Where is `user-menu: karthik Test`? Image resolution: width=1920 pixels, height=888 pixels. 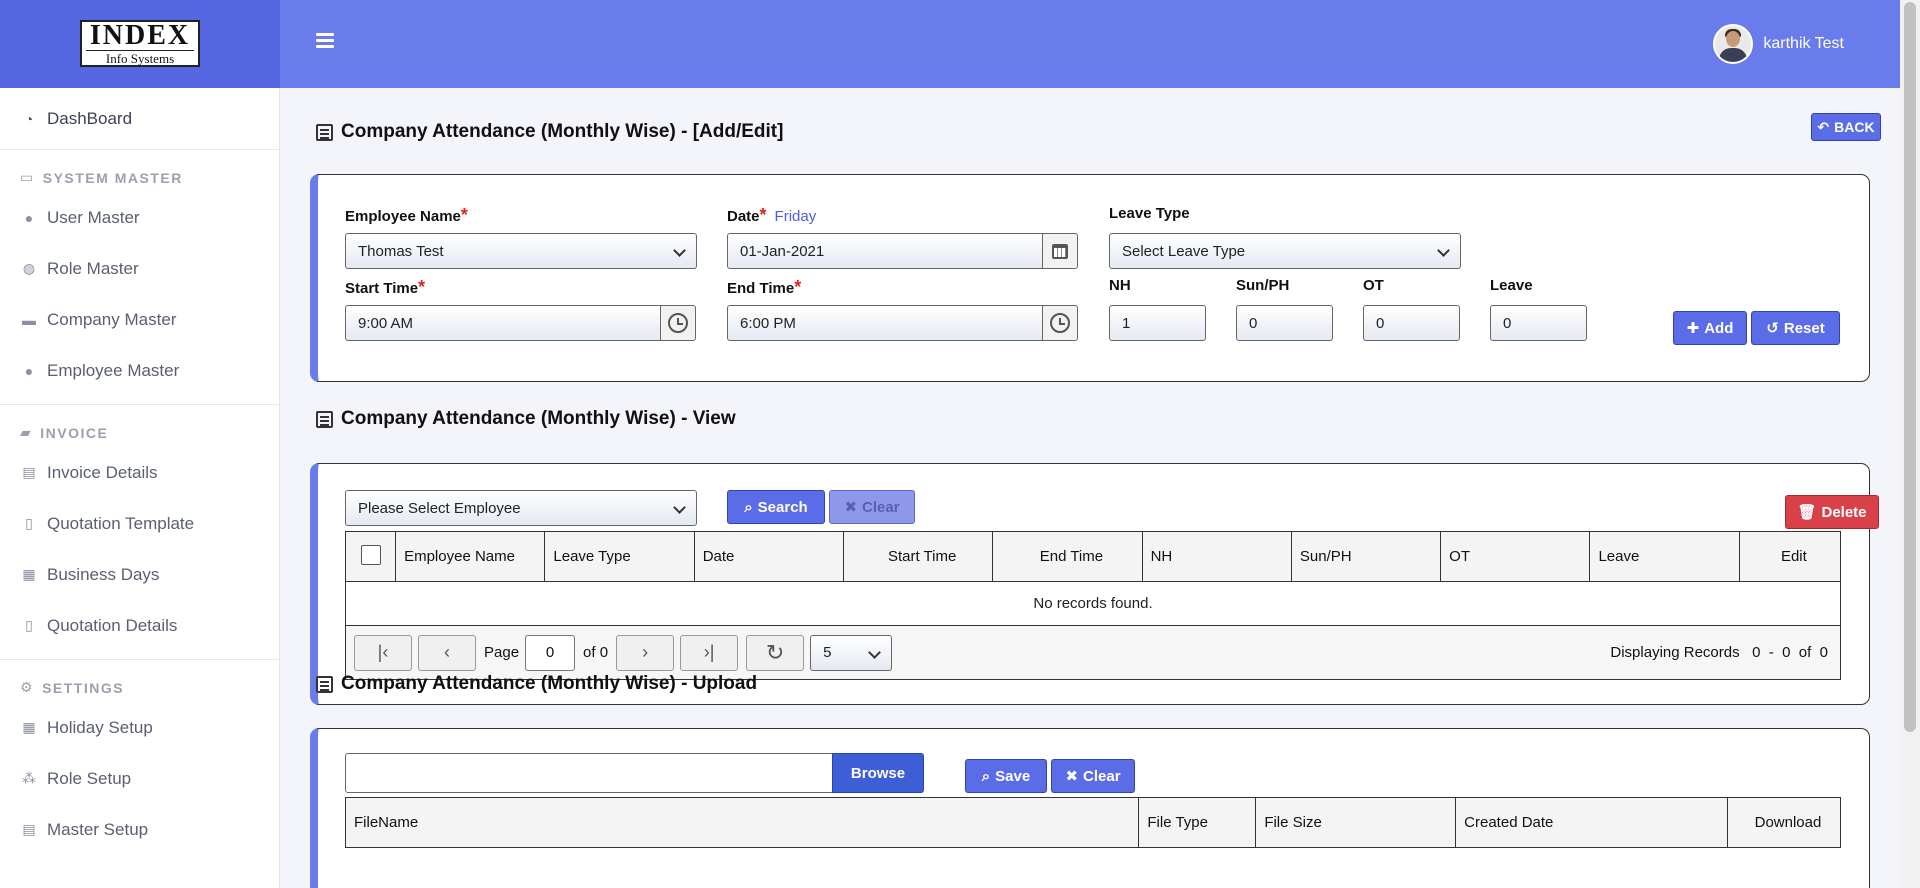 user-menu: karthik Test is located at coordinates (1778, 44).